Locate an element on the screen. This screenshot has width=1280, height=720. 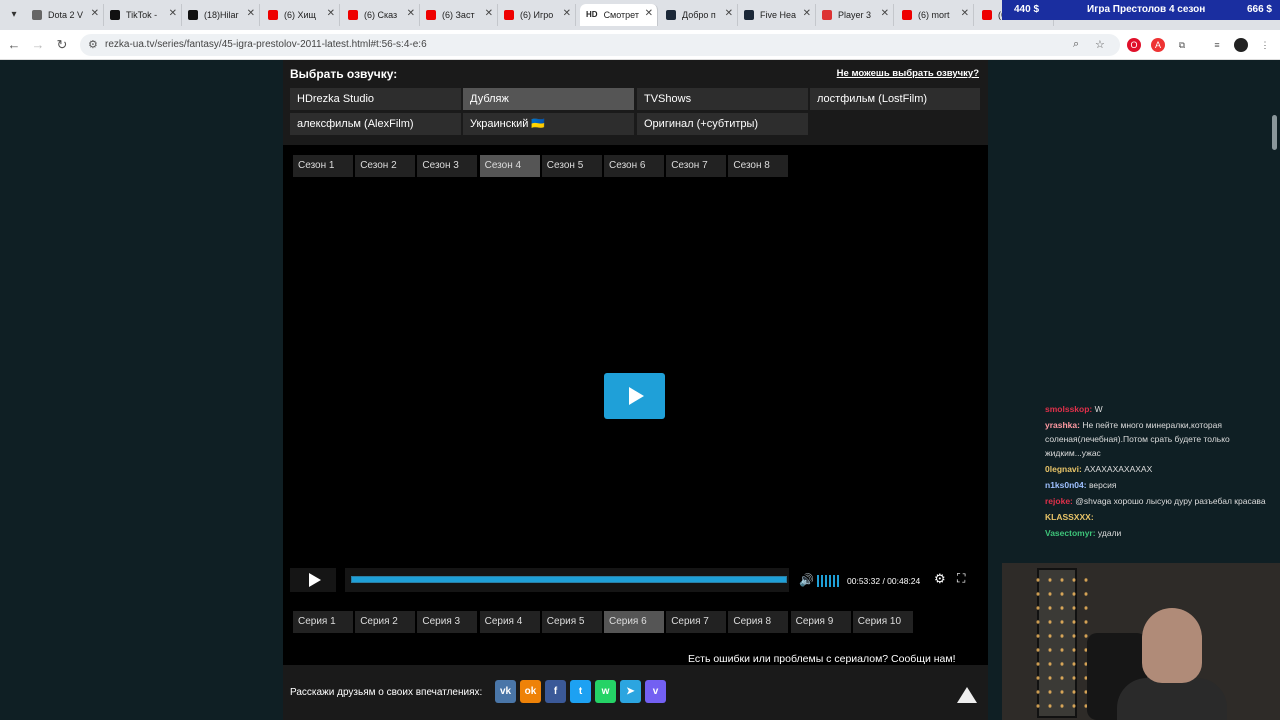
tab-title: TikTok - is located at coordinates (142, 15).